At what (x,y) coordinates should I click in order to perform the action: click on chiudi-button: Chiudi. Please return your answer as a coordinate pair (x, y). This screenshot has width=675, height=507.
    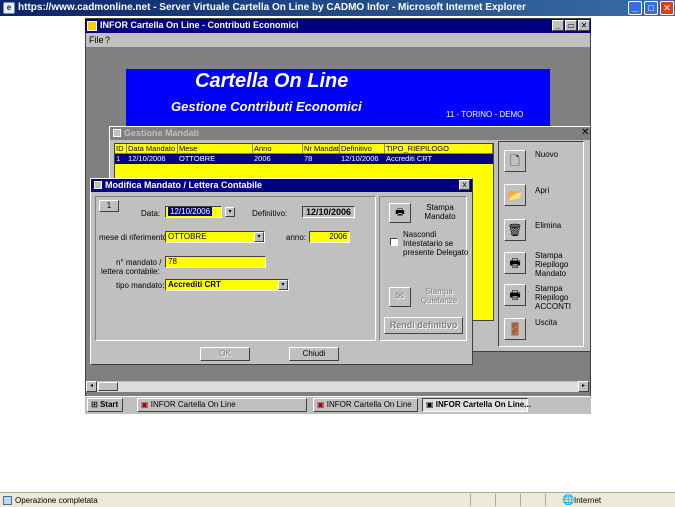
    Looking at the image, I should click on (314, 354).